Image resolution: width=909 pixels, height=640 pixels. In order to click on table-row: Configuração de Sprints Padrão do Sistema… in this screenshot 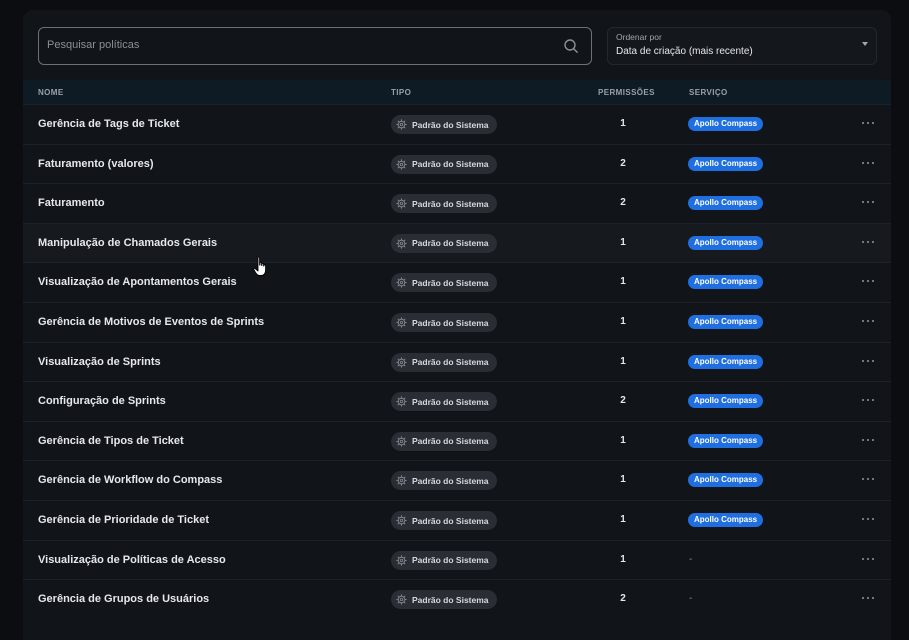, I will do `click(457, 401)`.